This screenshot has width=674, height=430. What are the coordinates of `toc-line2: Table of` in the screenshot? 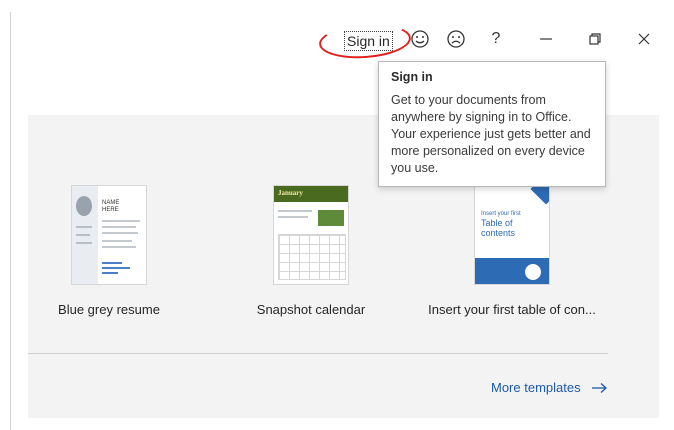 It's located at (497, 223).